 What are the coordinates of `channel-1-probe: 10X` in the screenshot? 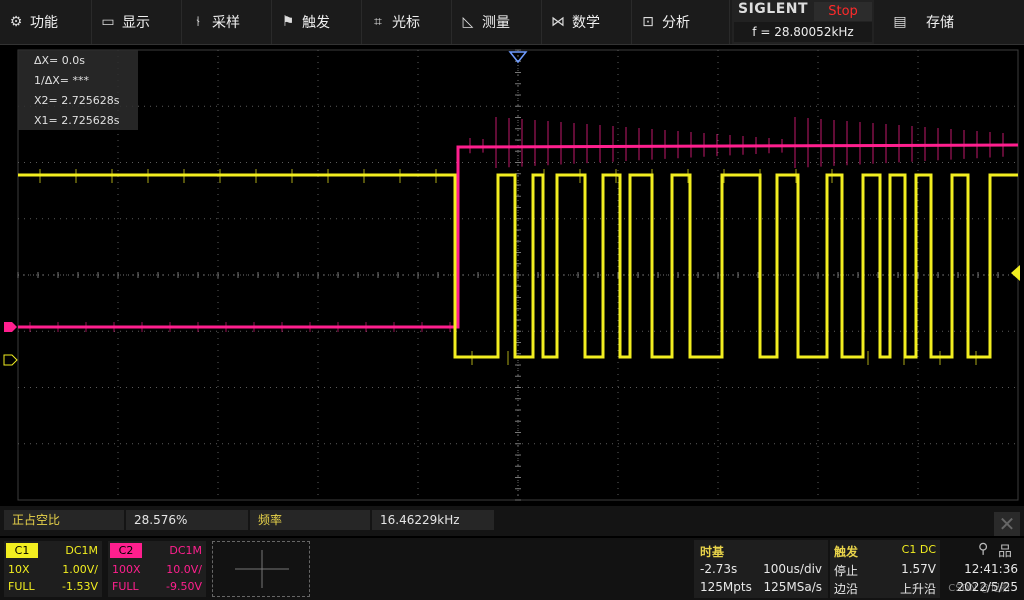 It's located at (19, 569).